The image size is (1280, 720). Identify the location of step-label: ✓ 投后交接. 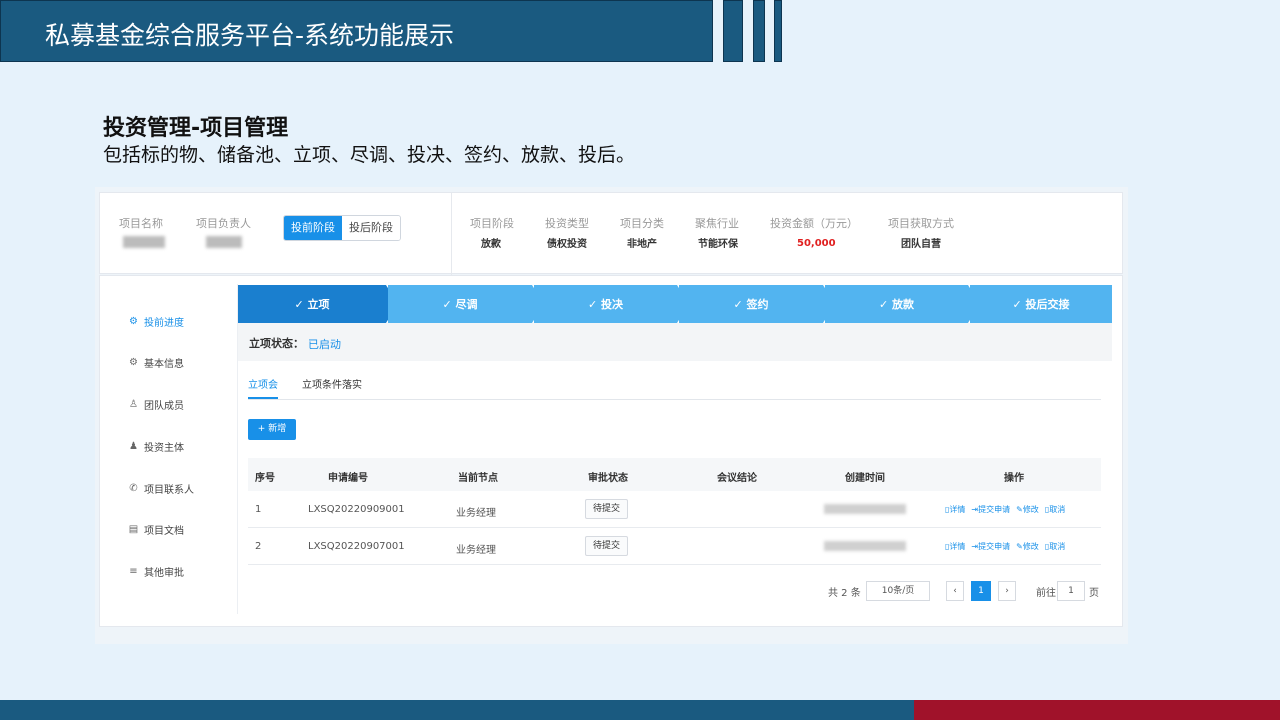
(1041, 304).